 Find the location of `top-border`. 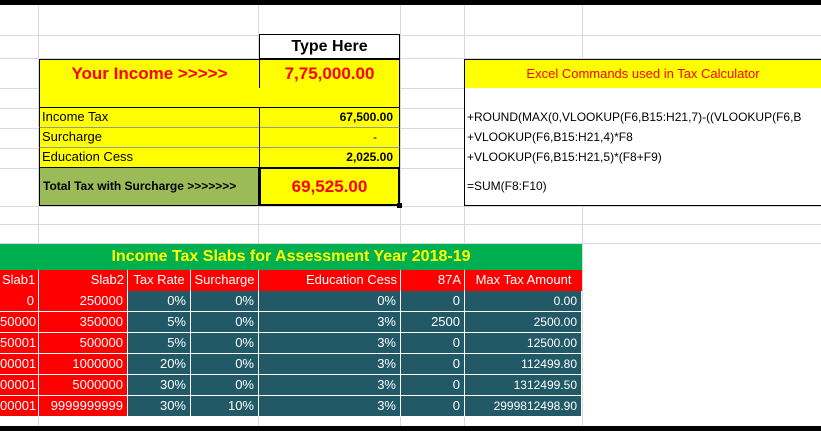

top-border is located at coordinates (410, 2).